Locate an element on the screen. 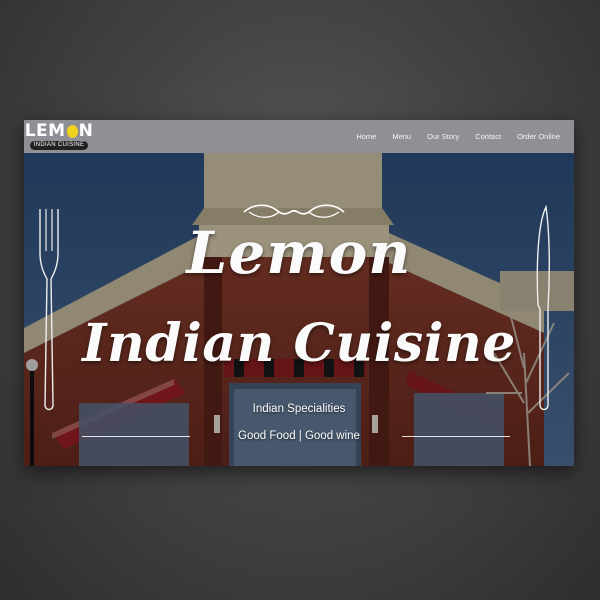 The height and width of the screenshot is (600, 600). nav-menu: Home Menu Our Story Contact Order Online is located at coordinates (450, 136).